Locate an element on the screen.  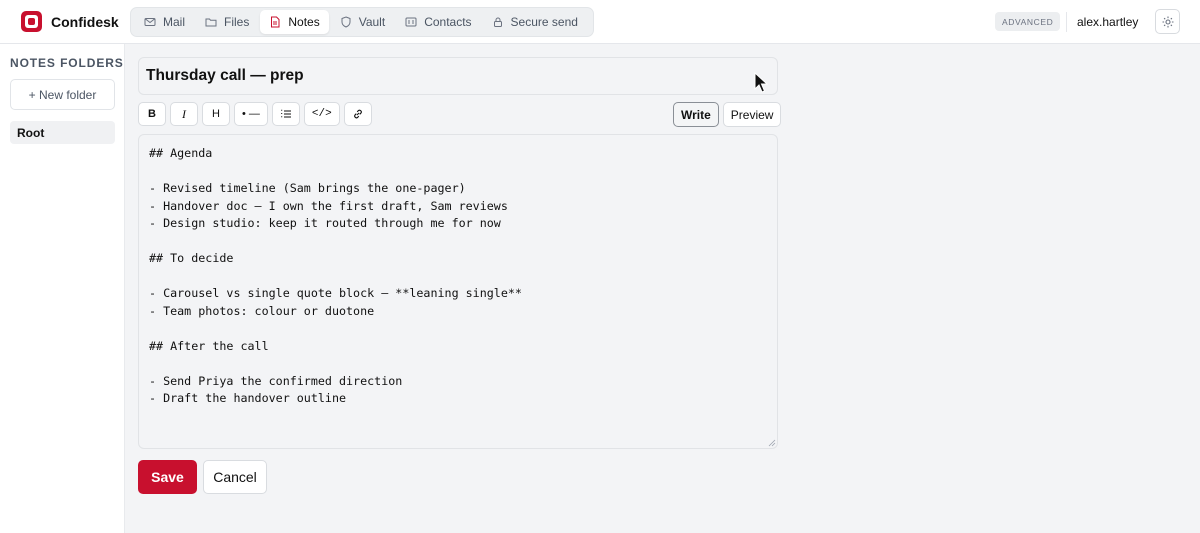
brand: Confidesk is located at coordinates (70, 21).